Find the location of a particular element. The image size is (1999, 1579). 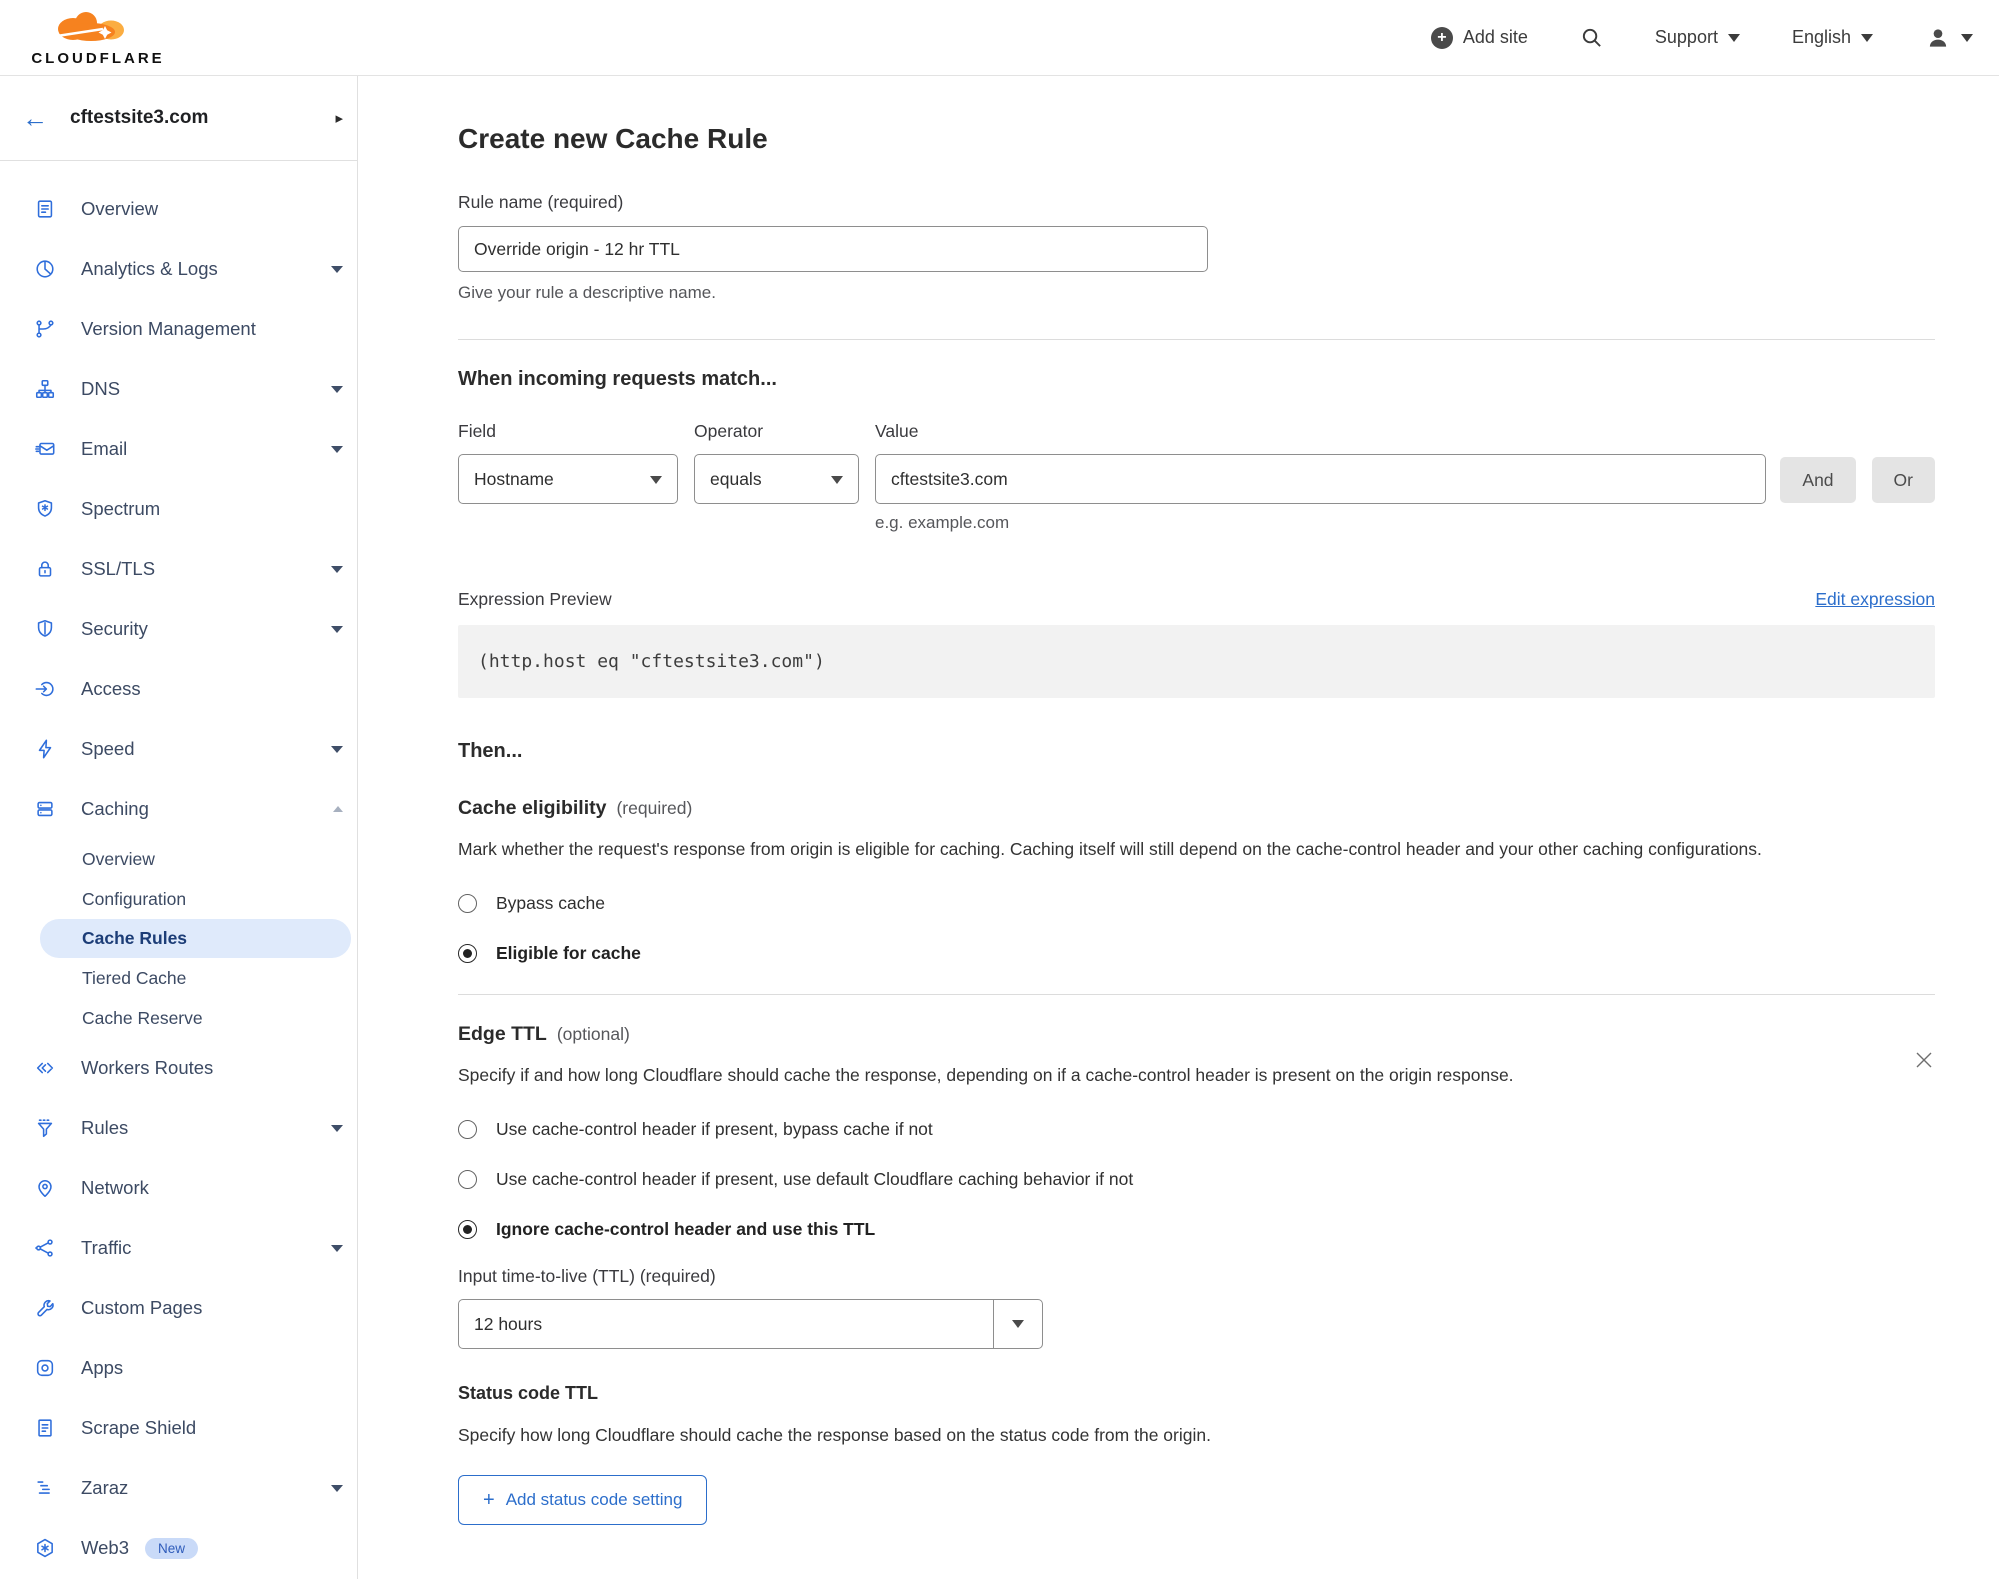

cloudflare-logo: CLOUDFLARE is located at coordinates (89, 38).